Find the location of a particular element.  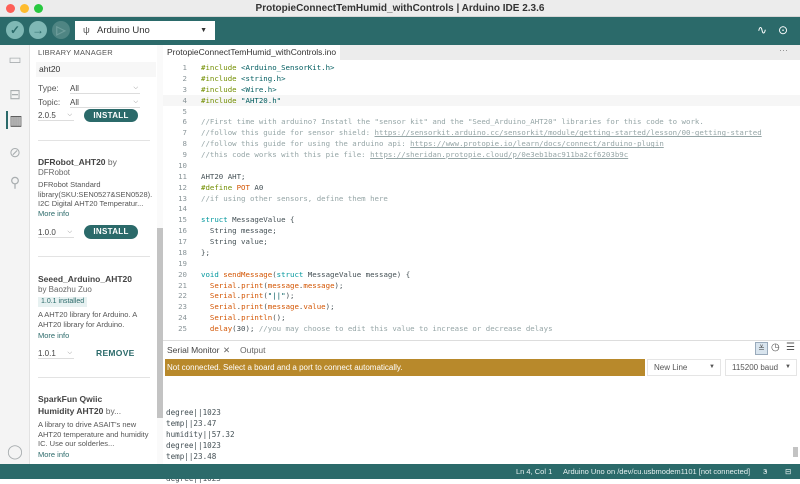

serial-plotter-button: ∿ is located at coordinates (762, 30).